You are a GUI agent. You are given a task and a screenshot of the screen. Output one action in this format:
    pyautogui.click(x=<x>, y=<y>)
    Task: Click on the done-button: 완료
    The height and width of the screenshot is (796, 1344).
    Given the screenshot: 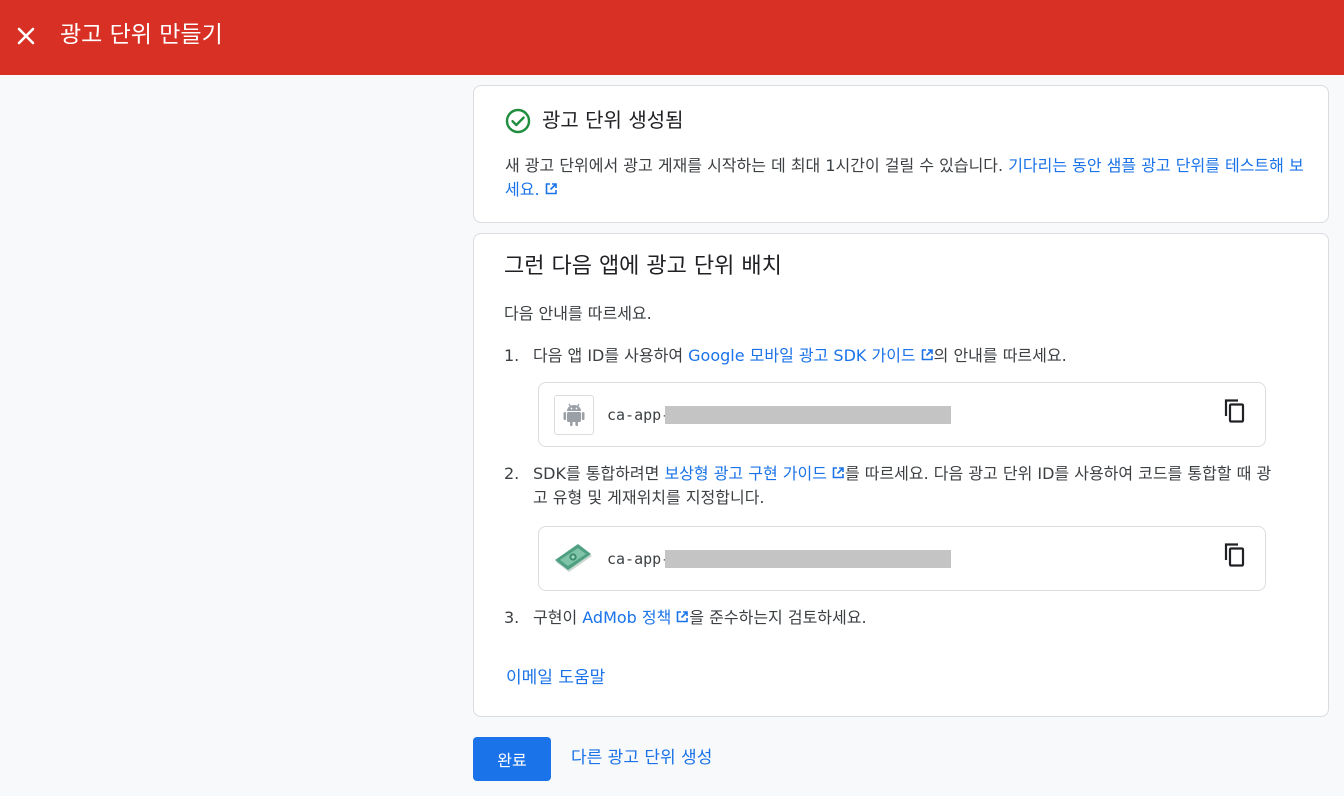 What is the action you would take?
    pyautogui.click(x=512, y=759)
    